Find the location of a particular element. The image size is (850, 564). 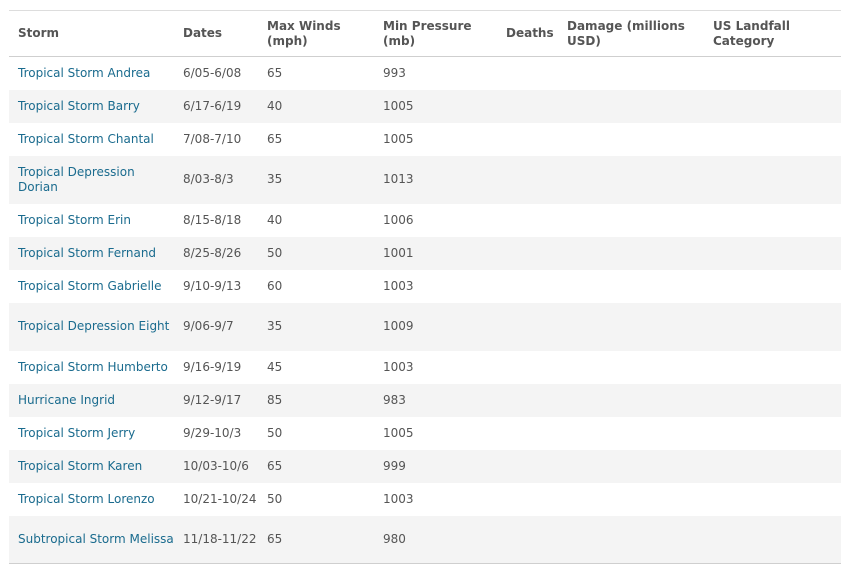

cell-min-pressure: 1001 is located at coordinates (398, 252).